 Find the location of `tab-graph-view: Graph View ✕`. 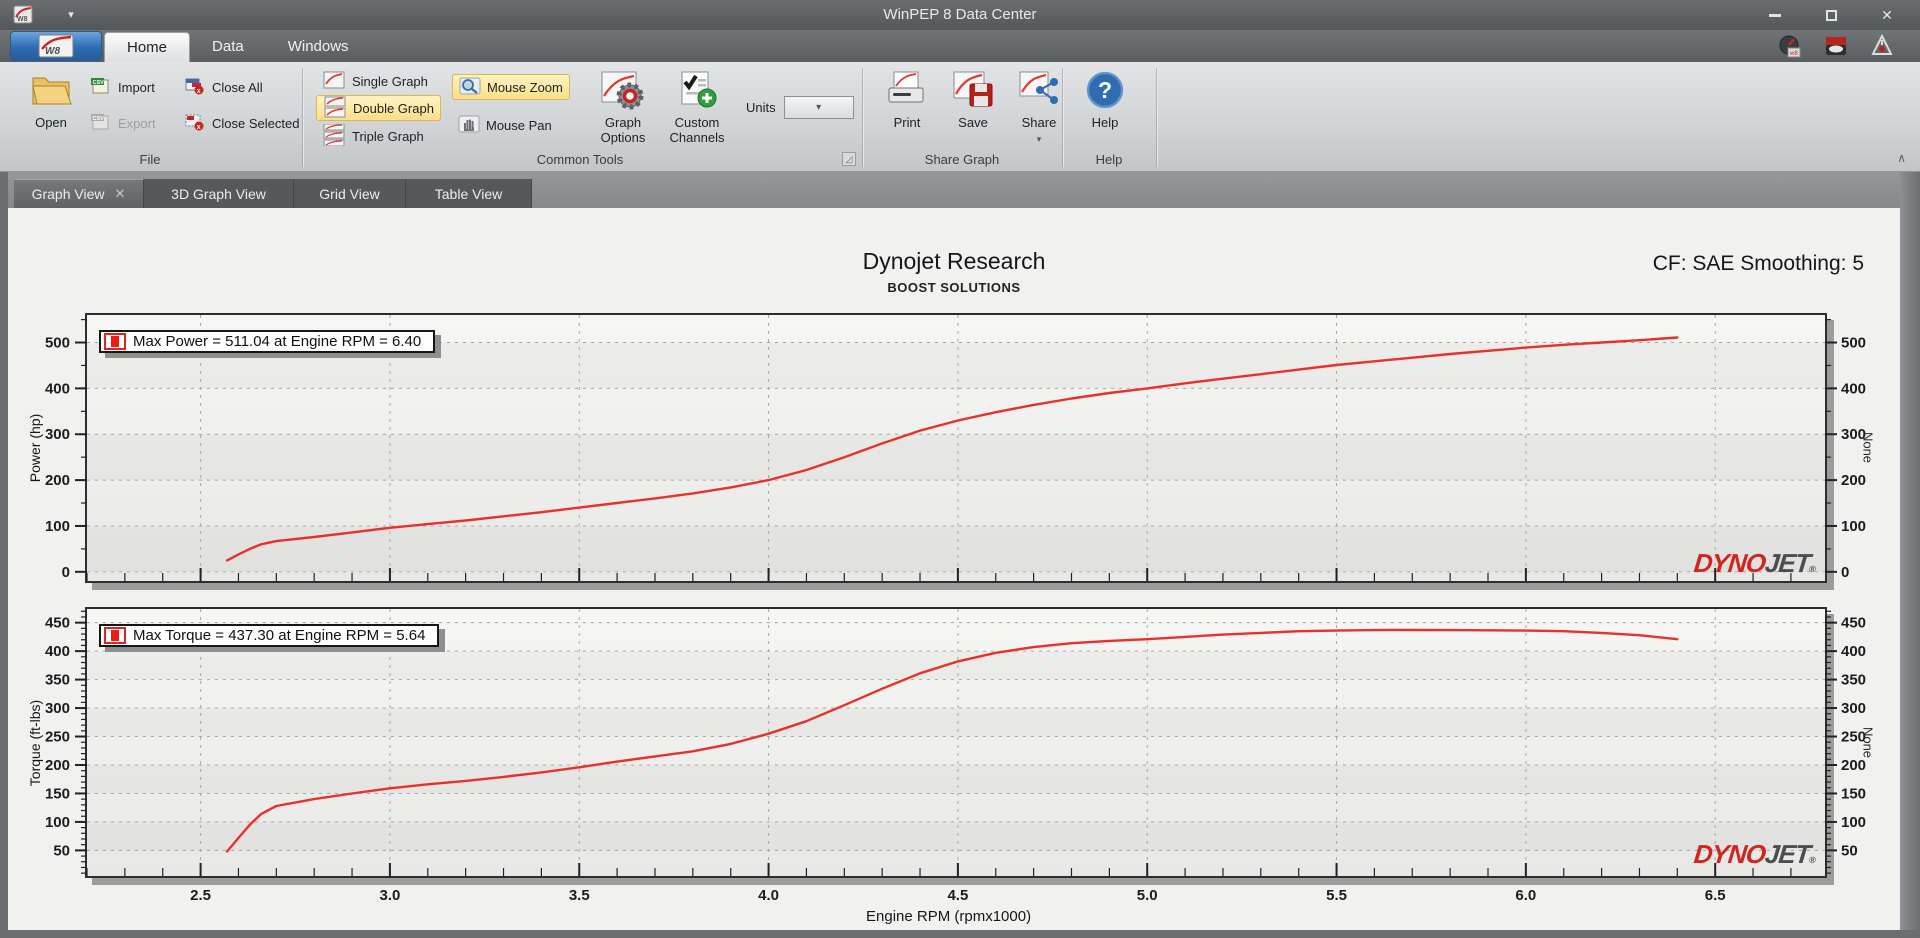

tab-graph-view: Graph View ✕ is located at coordinates (79, 193).